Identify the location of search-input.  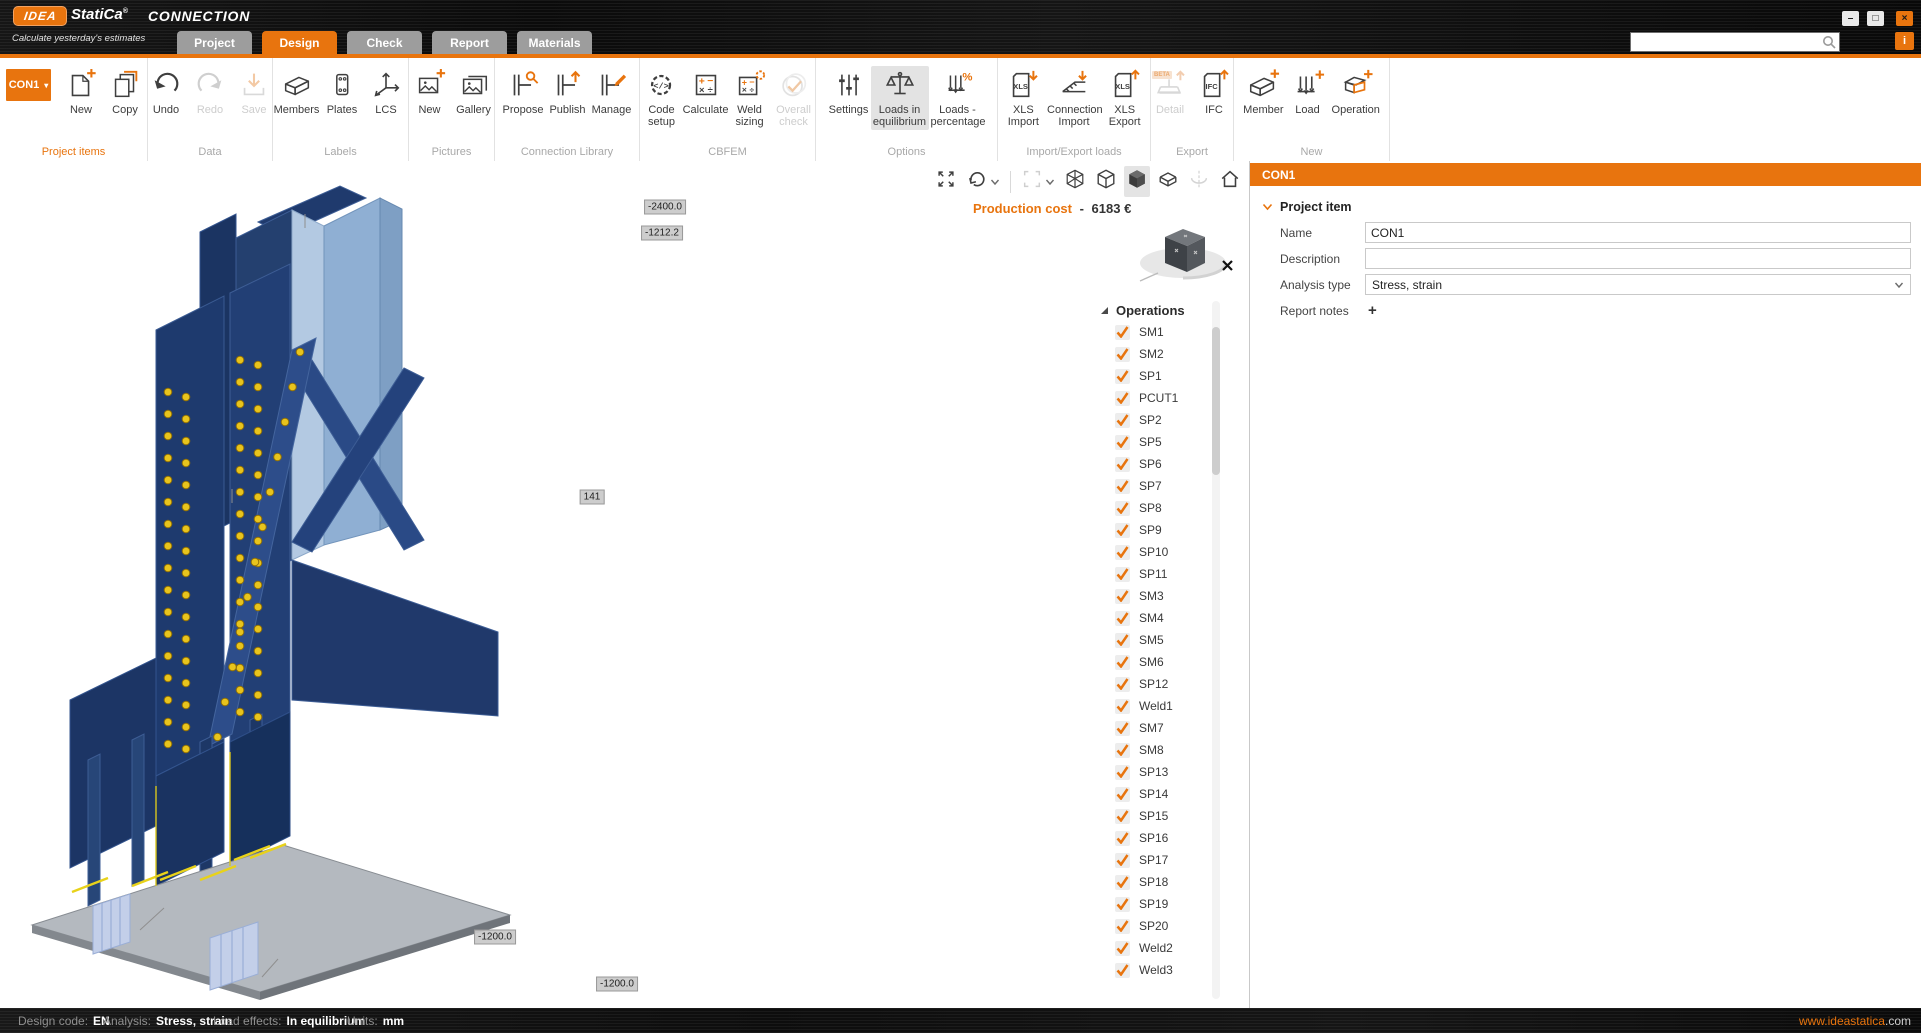
(1726, 42).